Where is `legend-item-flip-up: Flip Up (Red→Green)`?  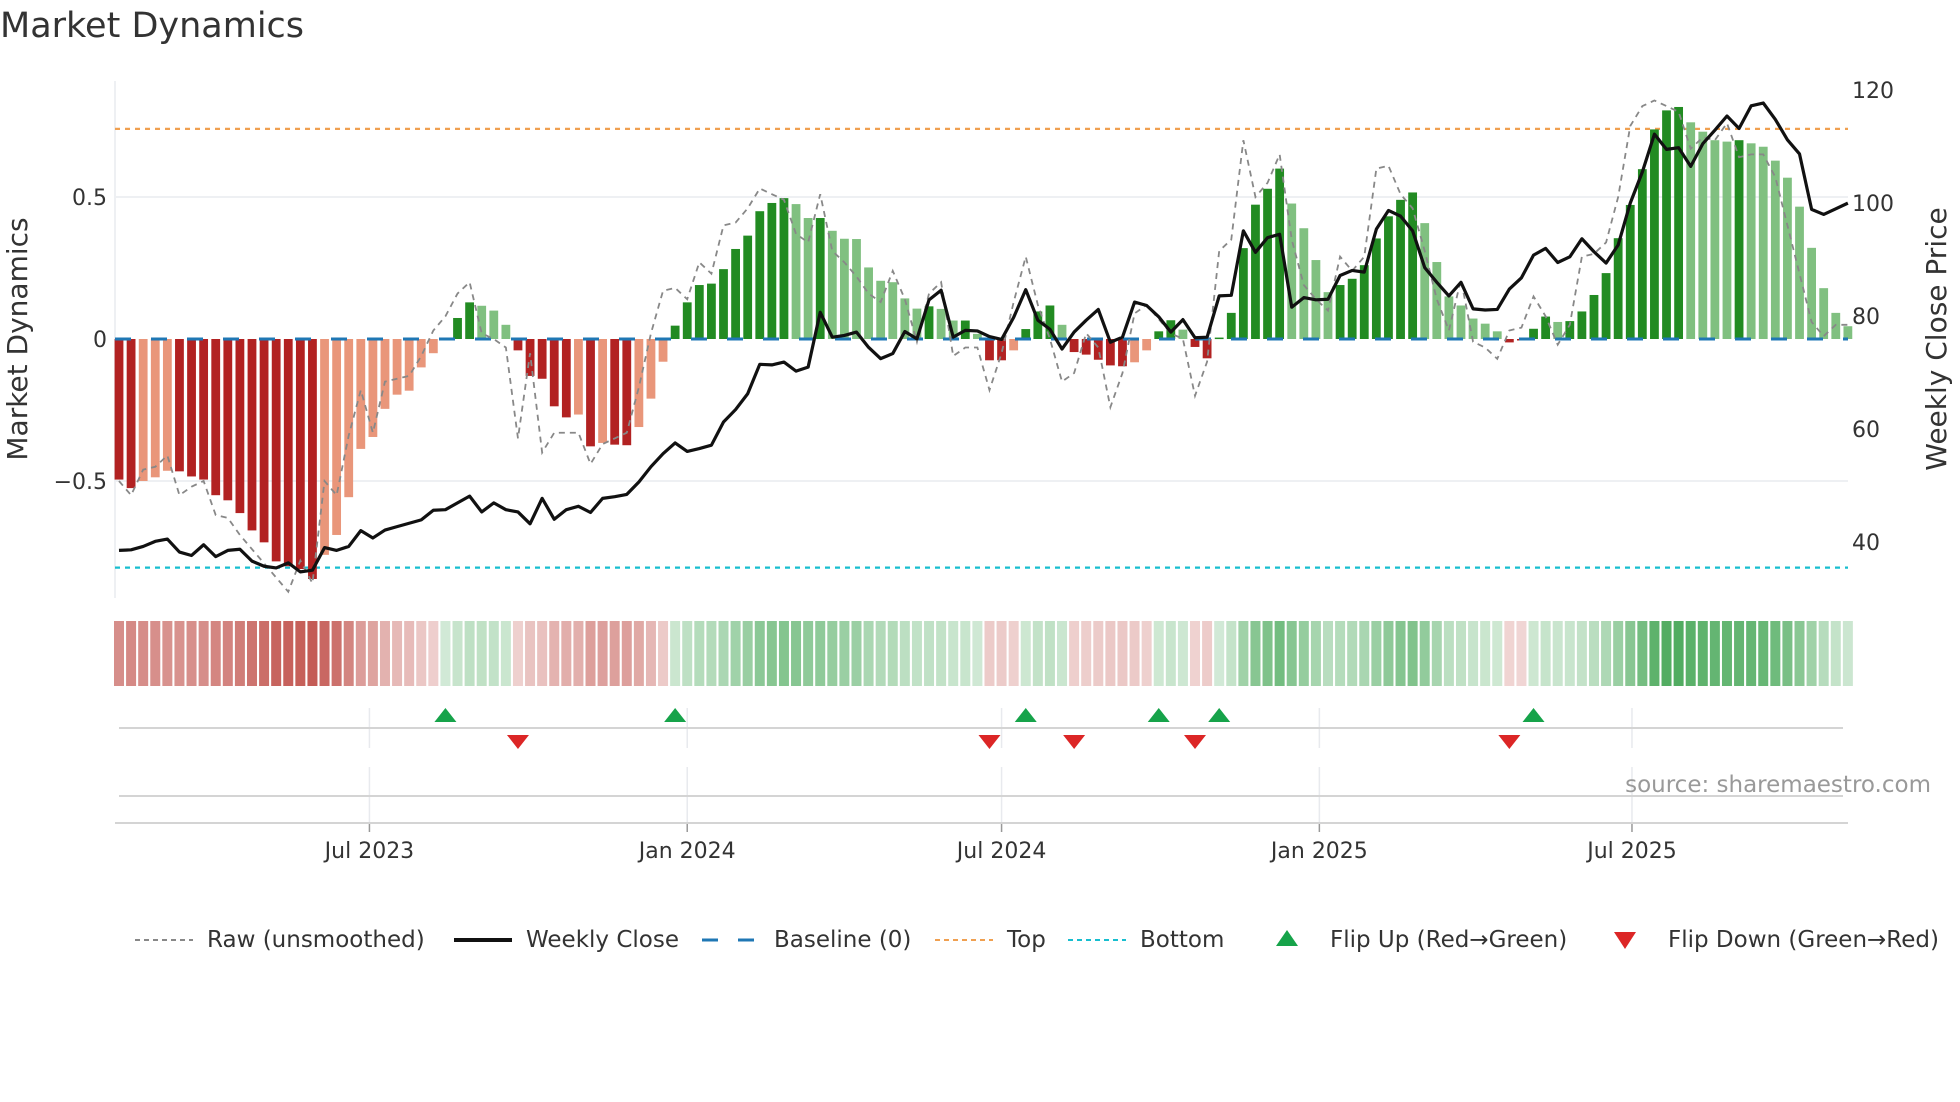
legend-item-flip-up: Flip Up (Red→Green) is located at coordinates (1412, 940).